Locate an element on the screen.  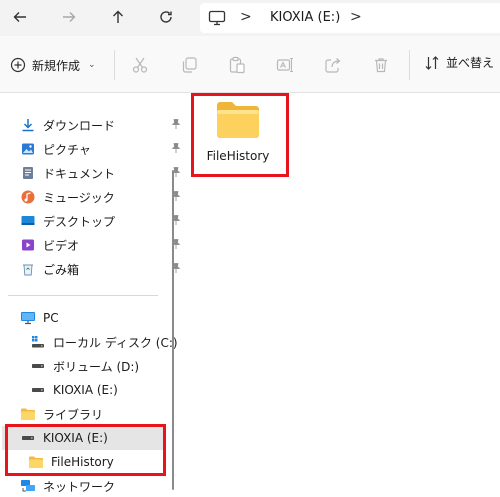
refresh-icon is located at coordinates (166, 17).